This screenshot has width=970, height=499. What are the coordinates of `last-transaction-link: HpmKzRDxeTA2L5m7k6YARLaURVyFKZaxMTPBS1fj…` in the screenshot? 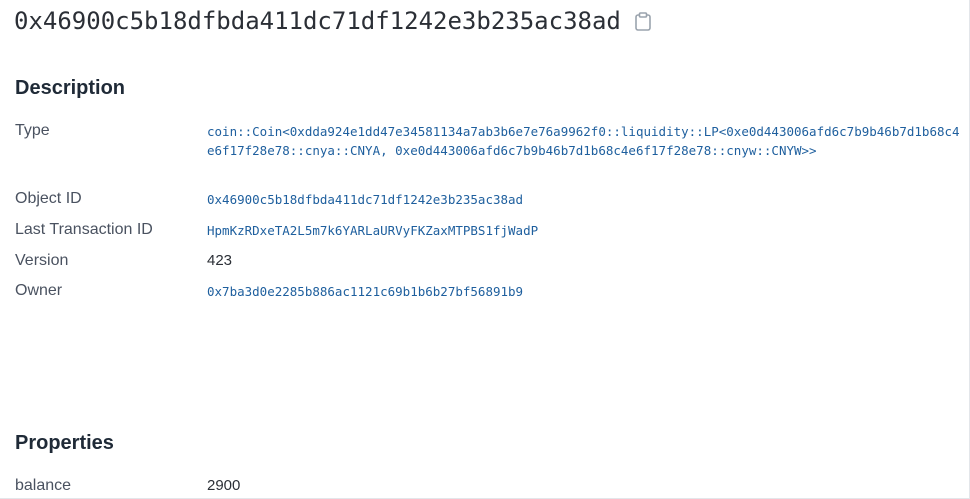 It's located at (372, 230).